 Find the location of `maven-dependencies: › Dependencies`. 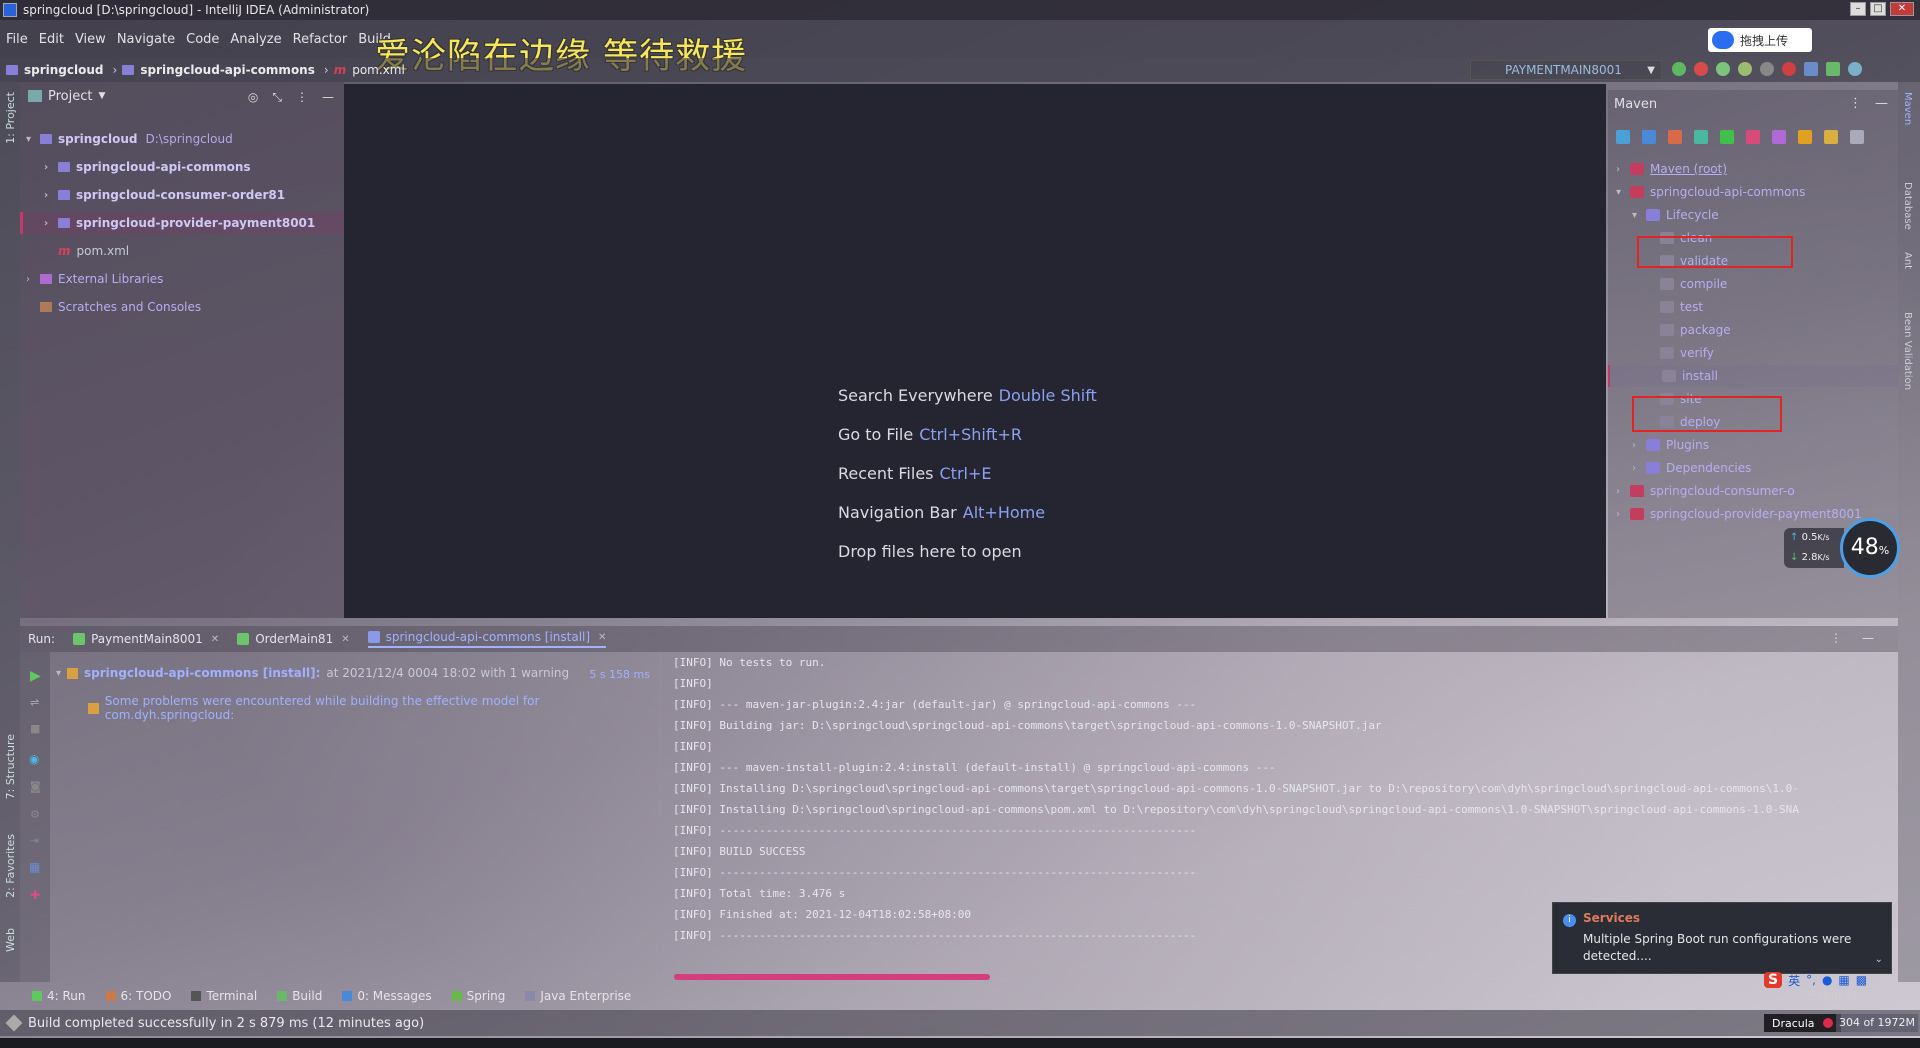

maven-dependencies: › Dependencies is located at coordinates (1691, 468).